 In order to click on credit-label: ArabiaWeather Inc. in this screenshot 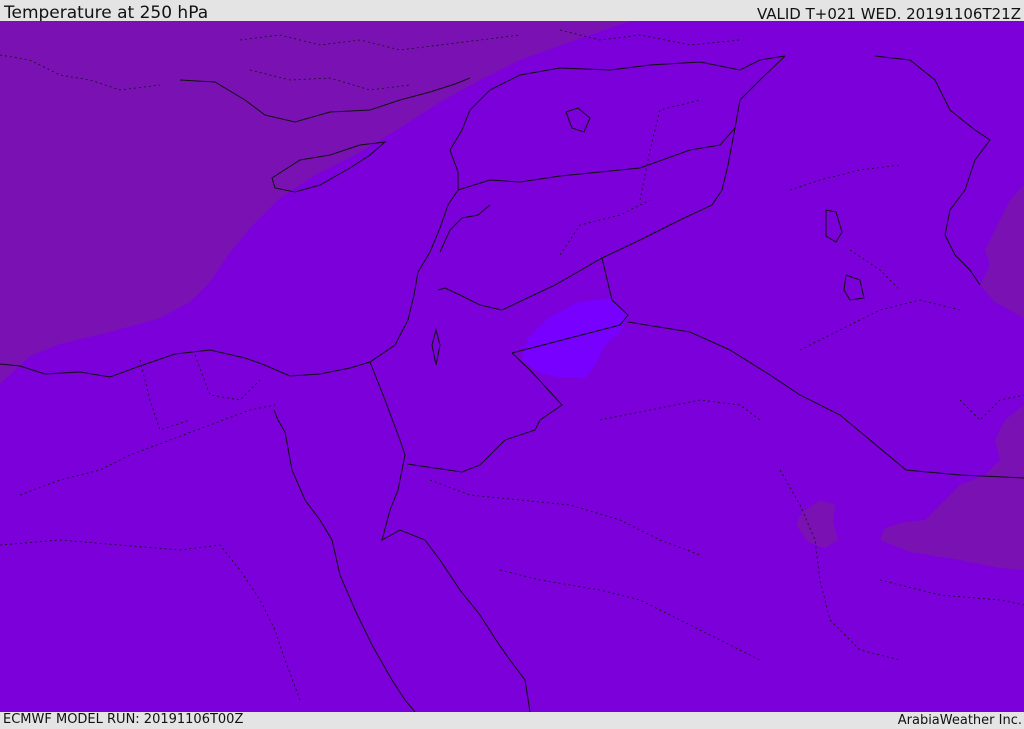, I will do `click(959, 720)`.